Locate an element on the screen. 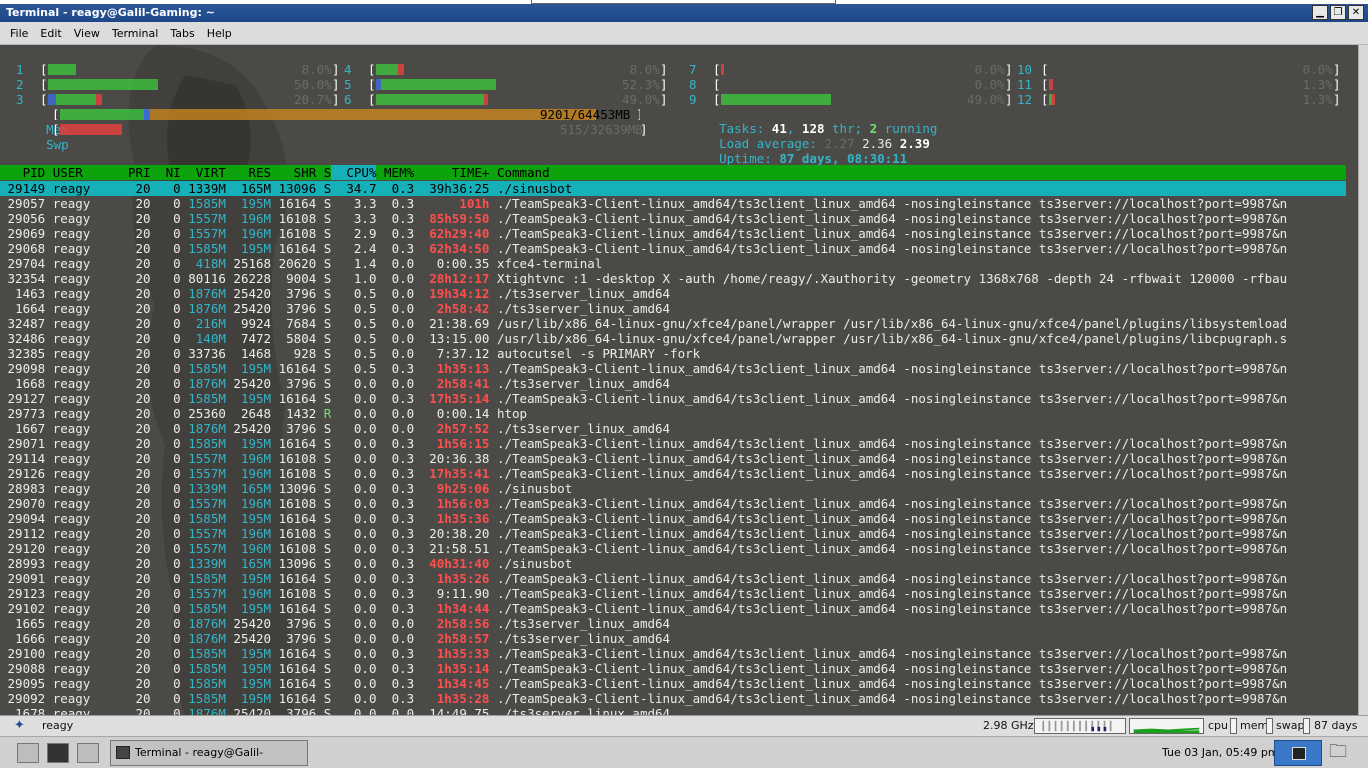  cell-virt: 1876M is located at coordinates (207, 428).